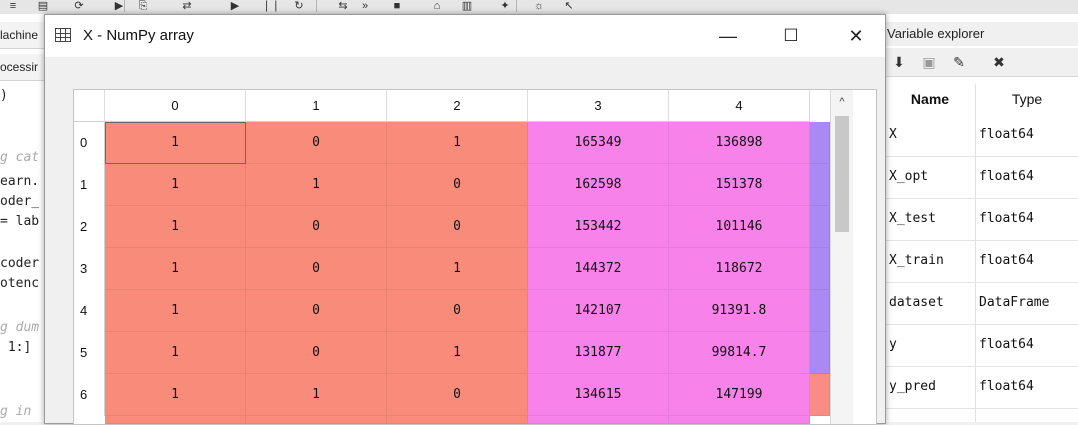  I want to click on variable-row: dataset DataFrame, so click(981, 303).